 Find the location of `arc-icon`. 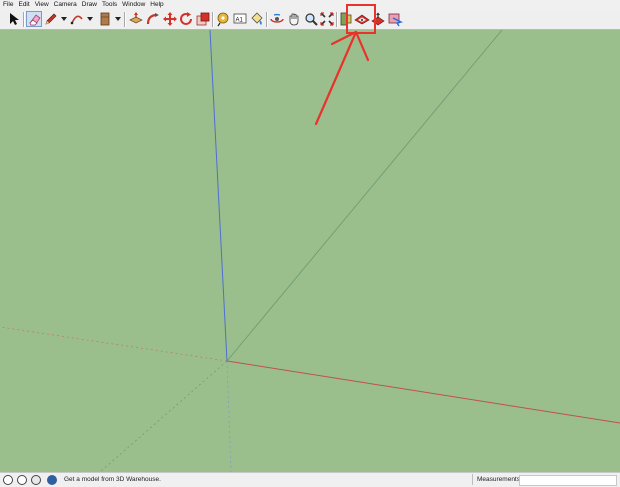

arc-icon is located at coordinates (76, 20).